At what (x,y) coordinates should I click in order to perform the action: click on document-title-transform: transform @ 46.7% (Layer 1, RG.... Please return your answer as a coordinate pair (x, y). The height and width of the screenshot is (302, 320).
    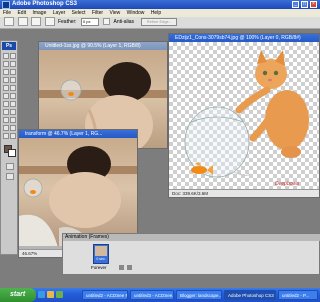
    Looking at the image, I should click on (78, 134).